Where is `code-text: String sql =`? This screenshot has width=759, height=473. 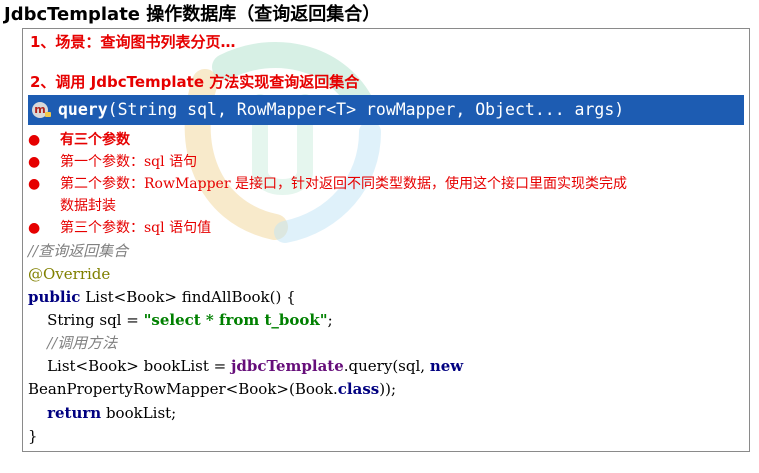
code-text: String sql = is located at coordinates (95, 320).